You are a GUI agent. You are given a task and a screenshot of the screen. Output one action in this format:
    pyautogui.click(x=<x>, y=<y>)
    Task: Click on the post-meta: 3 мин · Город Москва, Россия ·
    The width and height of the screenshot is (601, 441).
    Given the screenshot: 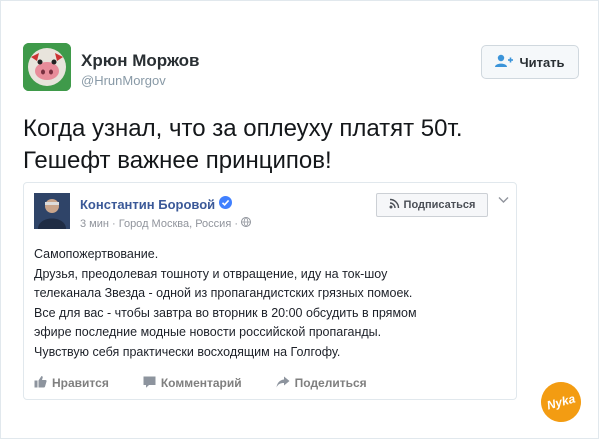 What is the action you would take?
    pyautogui.click(x=165, y=223)
    